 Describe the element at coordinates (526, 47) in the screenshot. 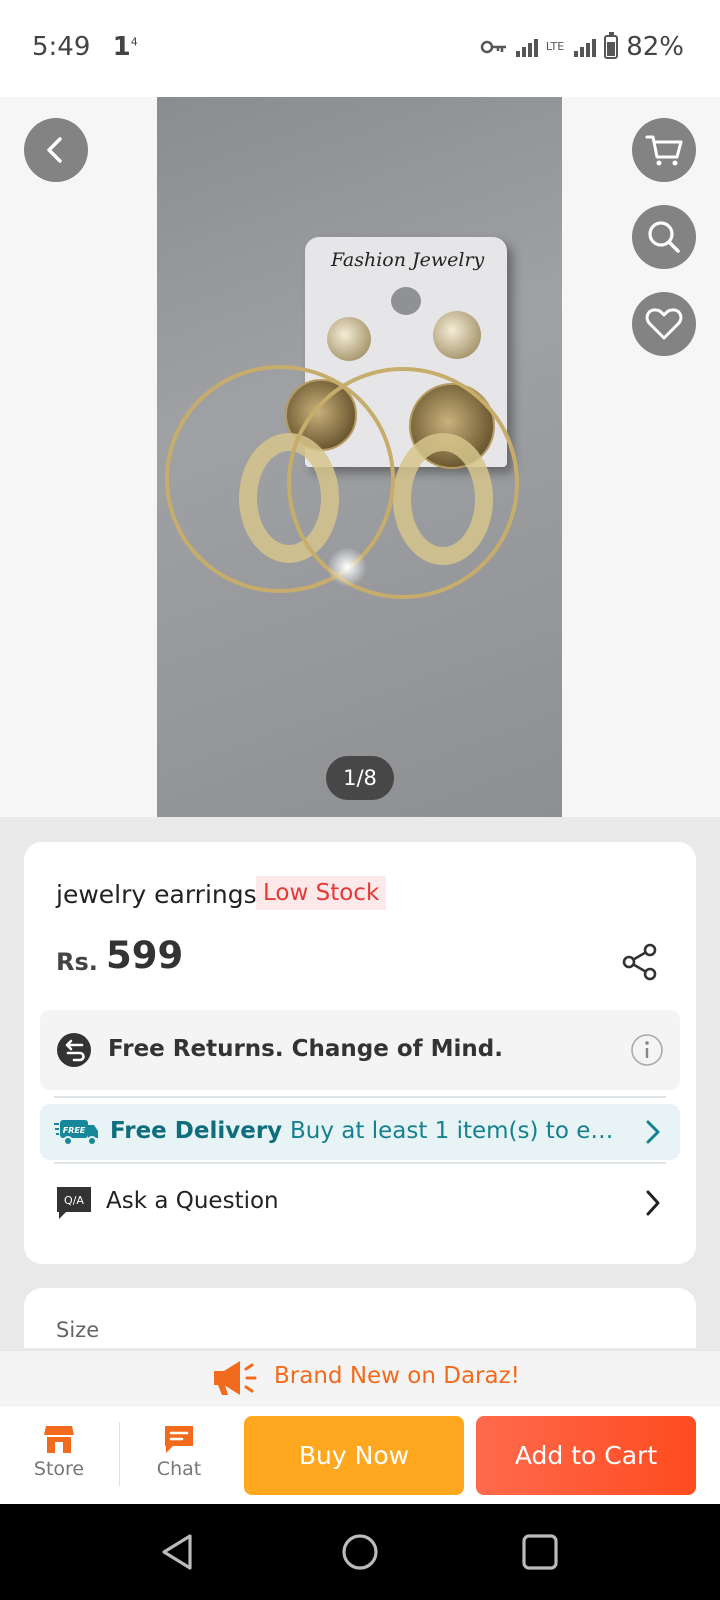

I see `signal-icon` at that location.